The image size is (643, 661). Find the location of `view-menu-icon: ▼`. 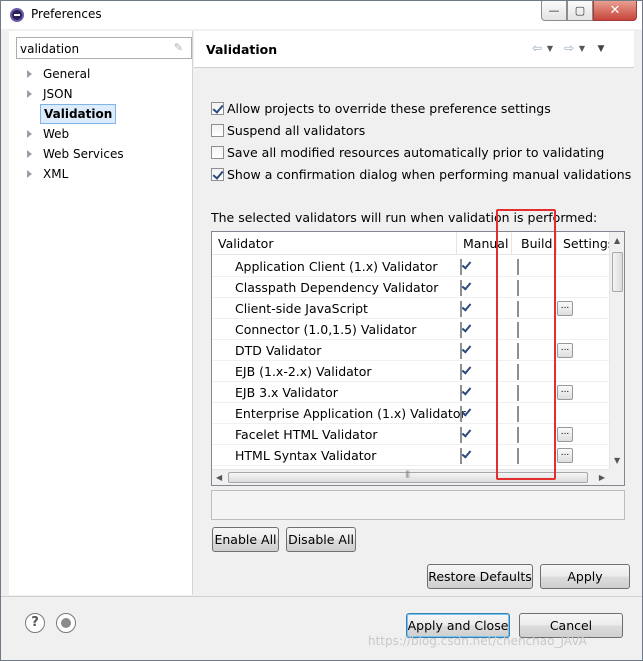

view-menu-icon: ▼ is located at coordinates (601, 49).